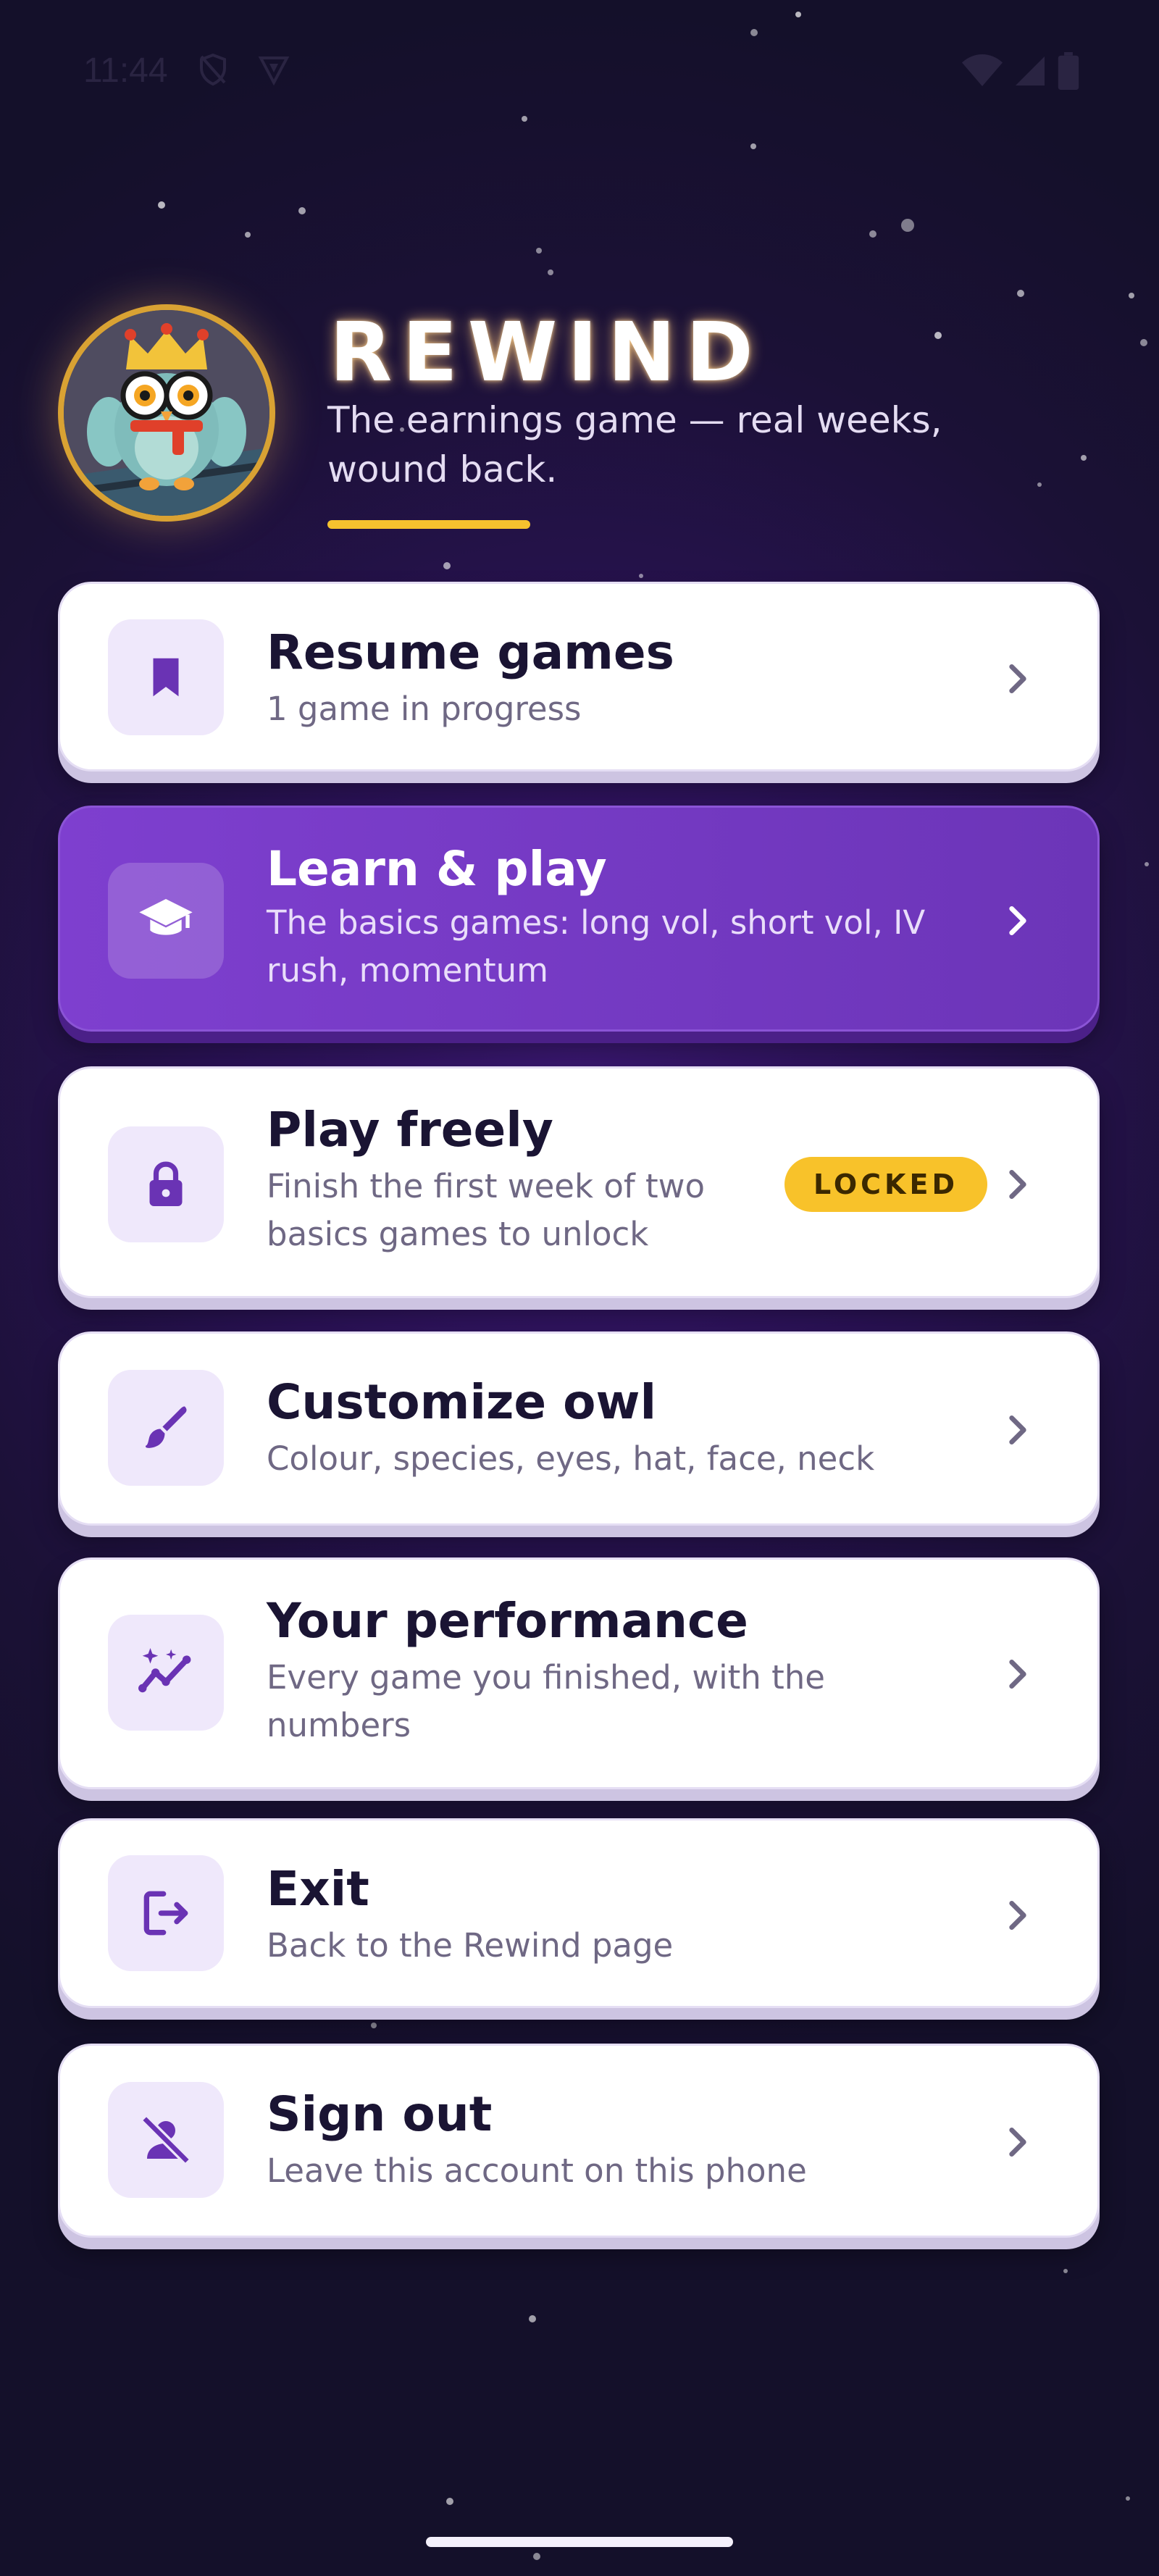  I want to click on home-indicator, so click(579, 2542).